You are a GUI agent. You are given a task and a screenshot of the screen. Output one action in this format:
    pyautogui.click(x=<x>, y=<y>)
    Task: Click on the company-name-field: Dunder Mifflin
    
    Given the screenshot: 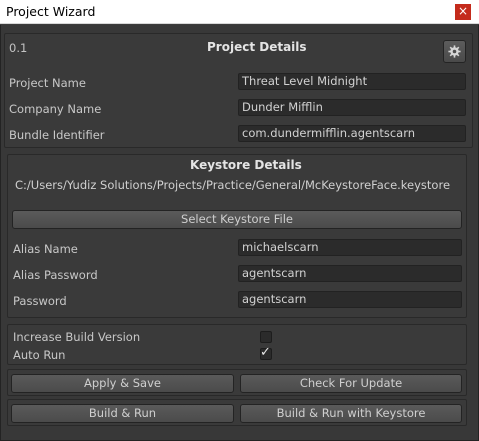 What is the action you would take?
    pyautogui.click(x=352, y=107)
    